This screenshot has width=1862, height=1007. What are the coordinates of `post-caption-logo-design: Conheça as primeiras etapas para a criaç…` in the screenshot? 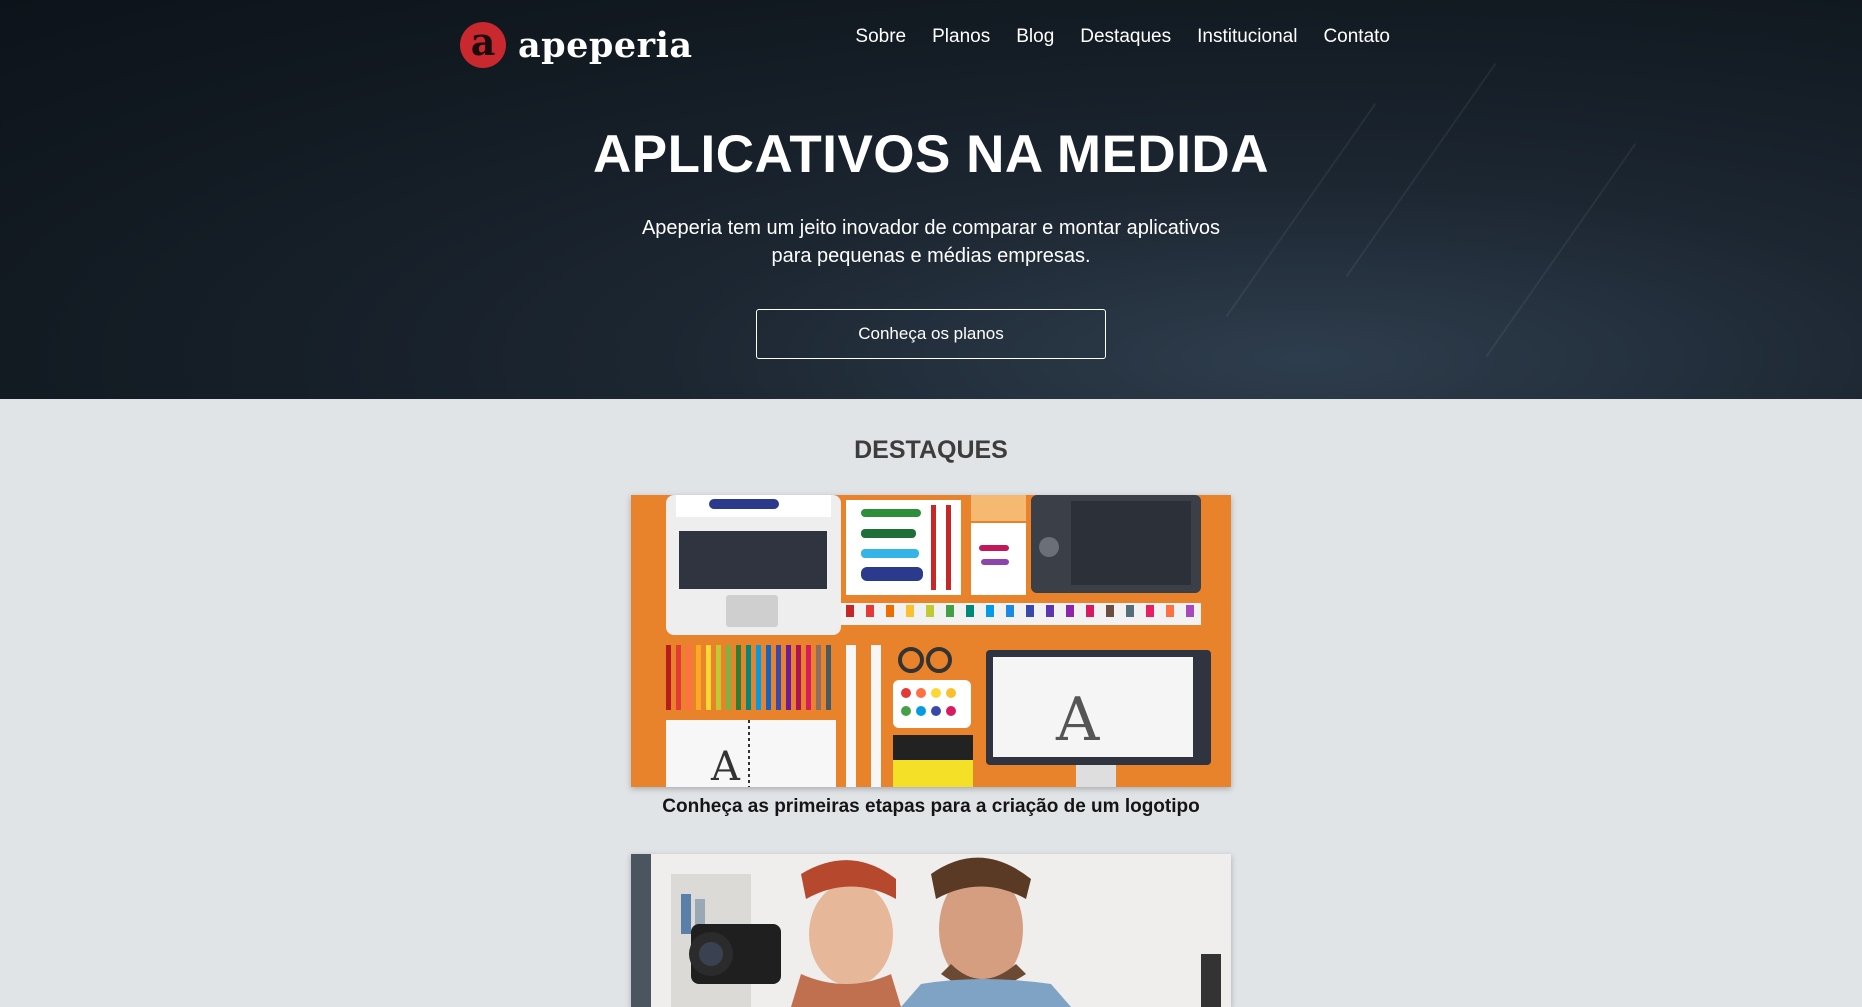 It's located at (931, 807).